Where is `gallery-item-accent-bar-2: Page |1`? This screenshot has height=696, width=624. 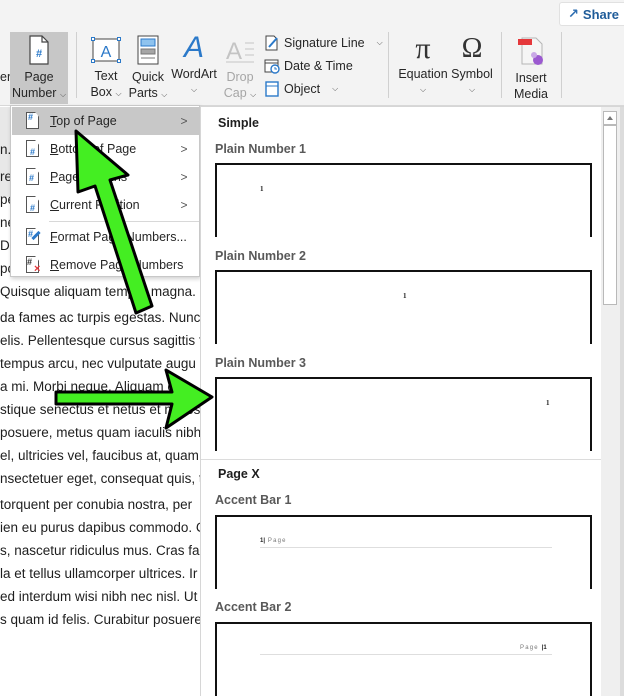 gallery-item-accent-bar-2: Page |1 is located at coordinates (403, 659).